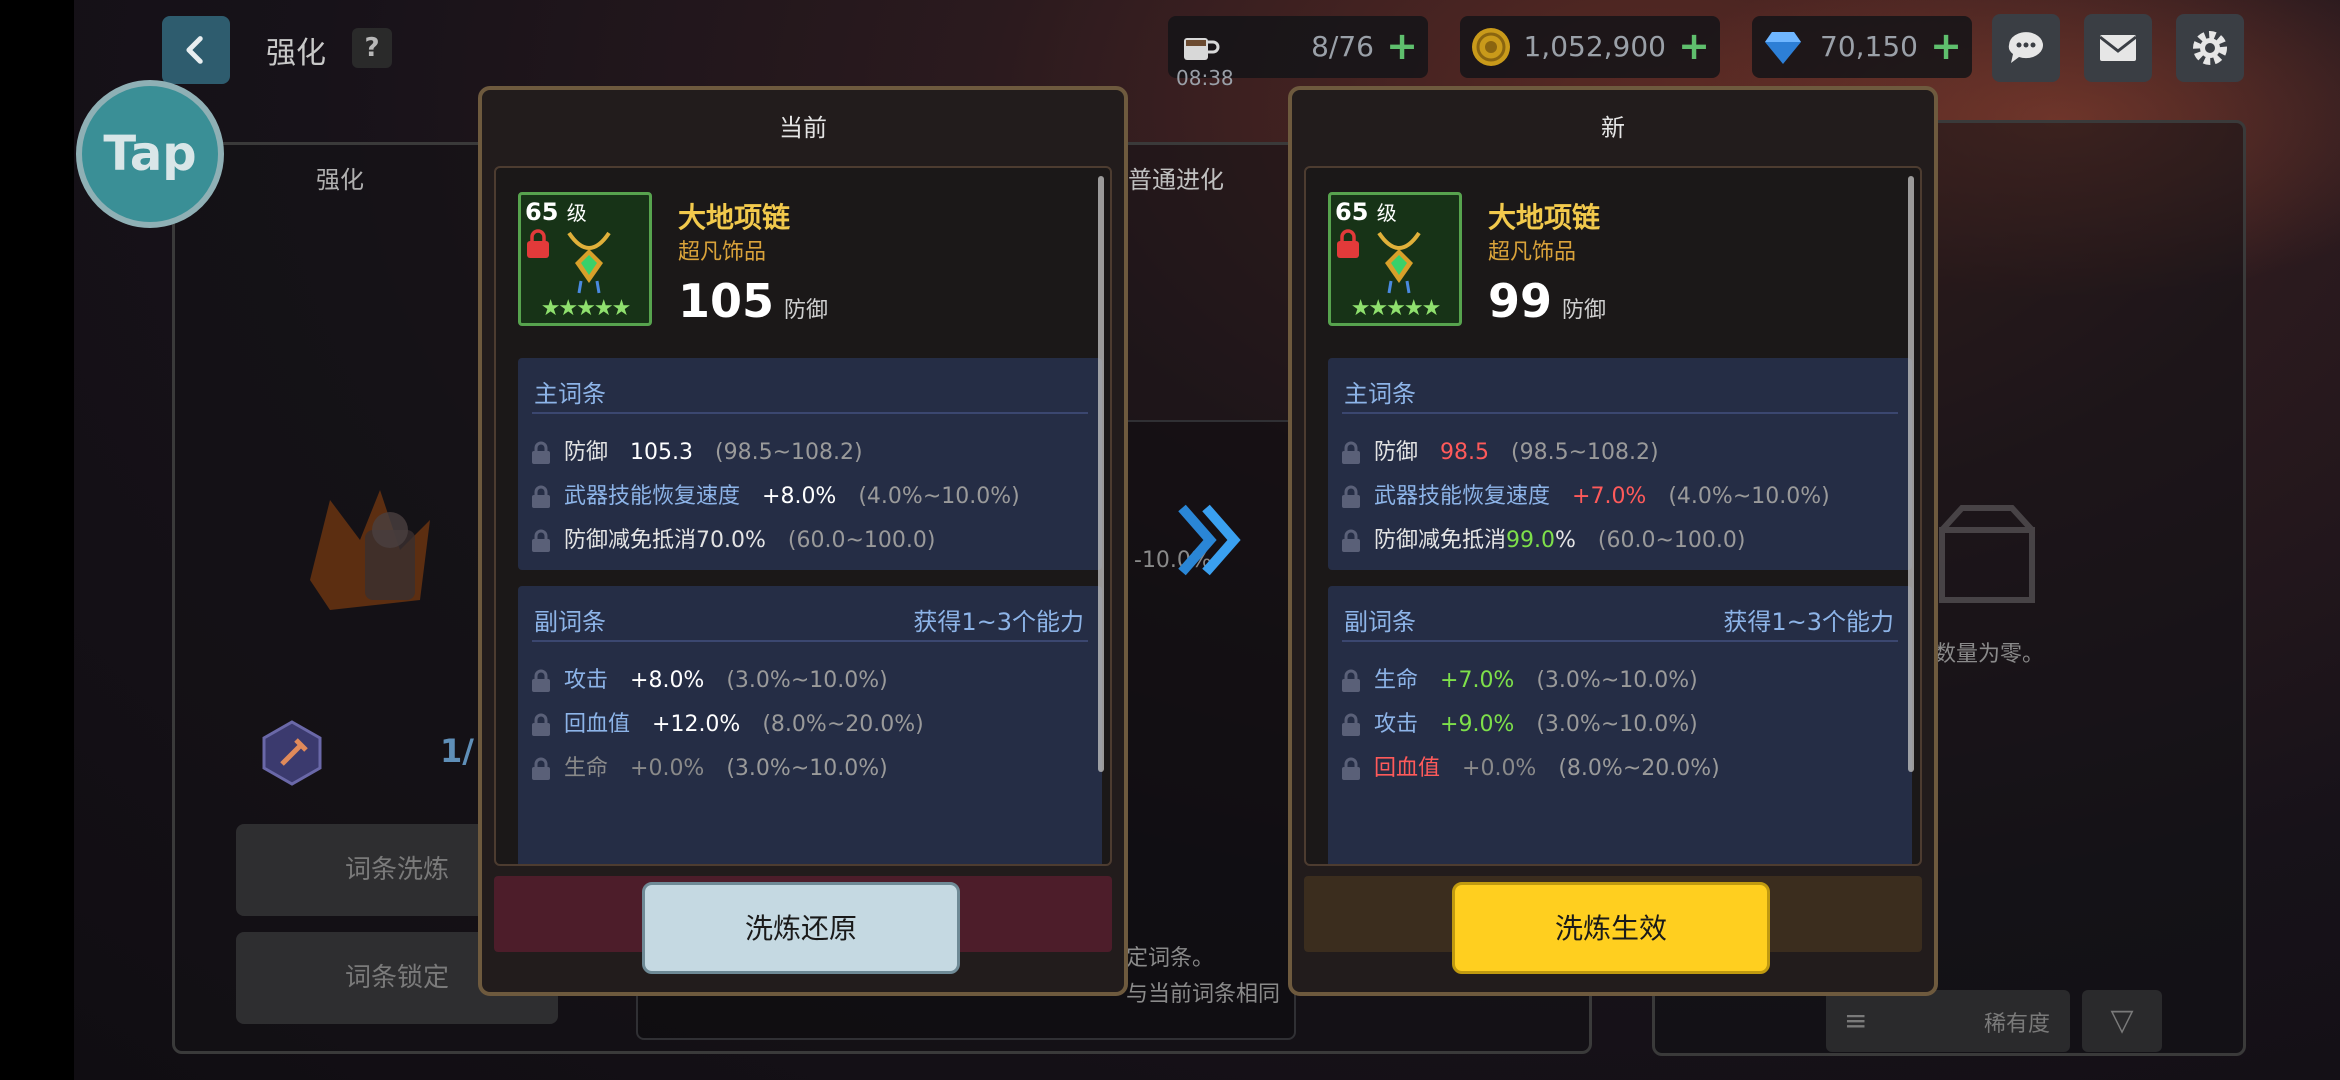 Image resolution: width=2340 pixels, height=1080 pixels. What do you see at coordinates (370, 550) in the screenshot?
I see `hero-sprite` at bounding box center [370, 550].